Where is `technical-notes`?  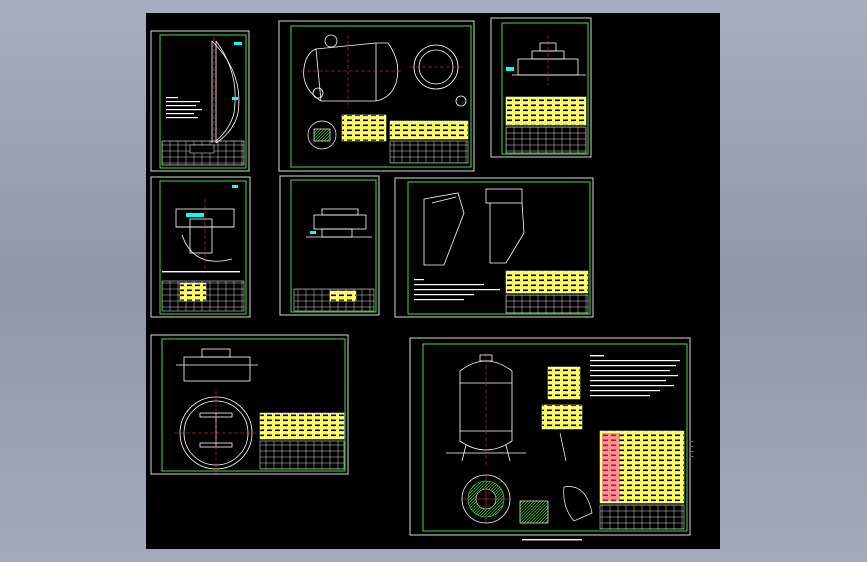 technical-notes is located at coordinates (184, 108).